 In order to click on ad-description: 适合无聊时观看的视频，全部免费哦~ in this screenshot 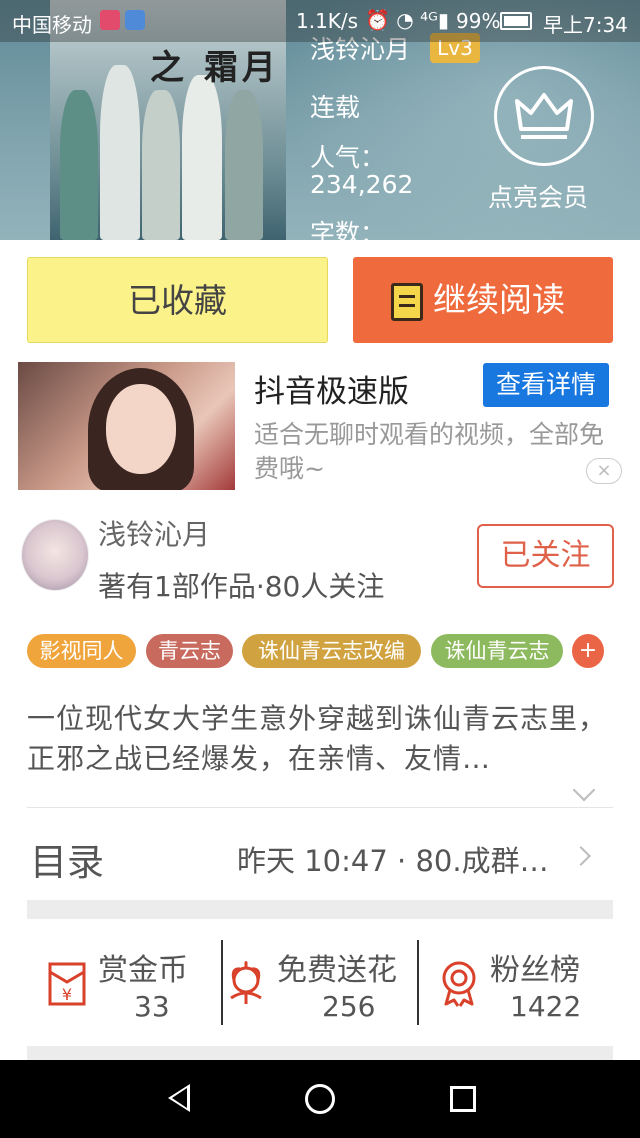, I will do `click(429, 451)`.